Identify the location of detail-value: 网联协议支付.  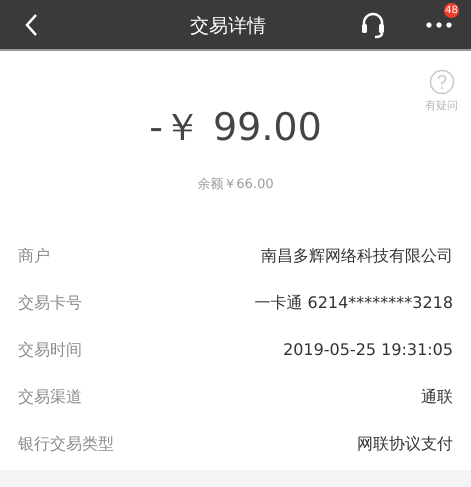
(405, 444).